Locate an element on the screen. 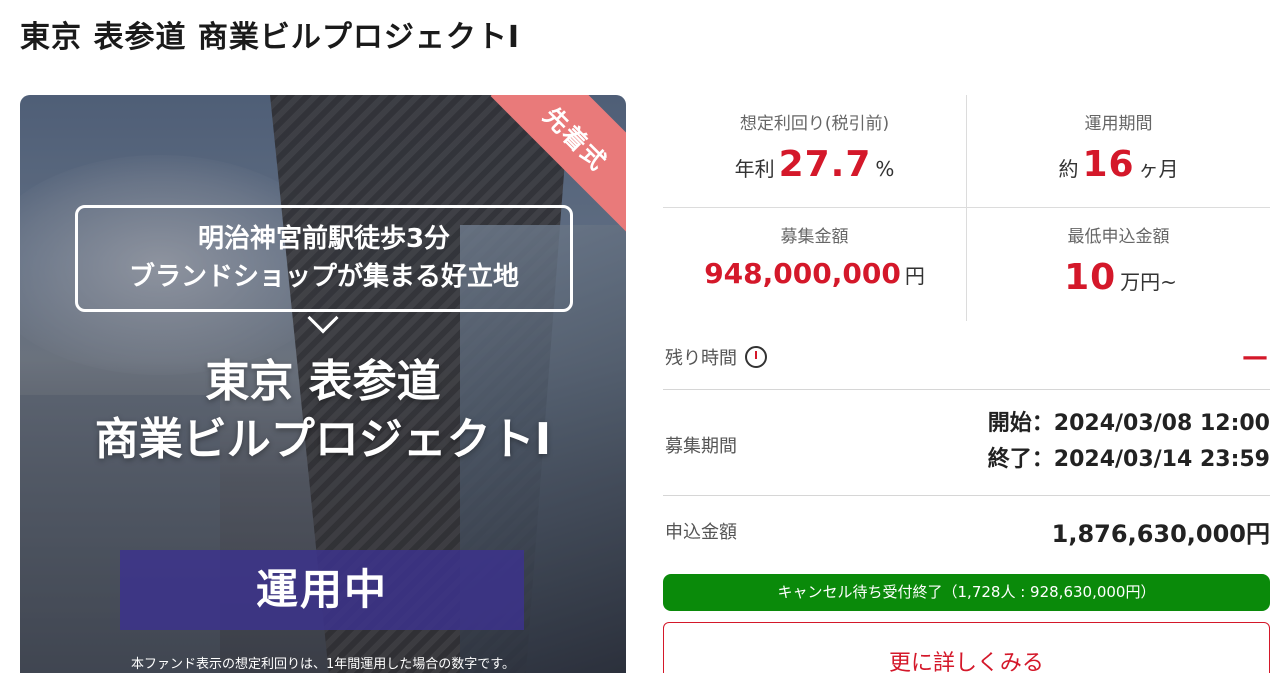 The height and width of the screenshot is (673, 1280). stat-minimum-label: 最低申込金額 is located at coordinates (1118, 237).